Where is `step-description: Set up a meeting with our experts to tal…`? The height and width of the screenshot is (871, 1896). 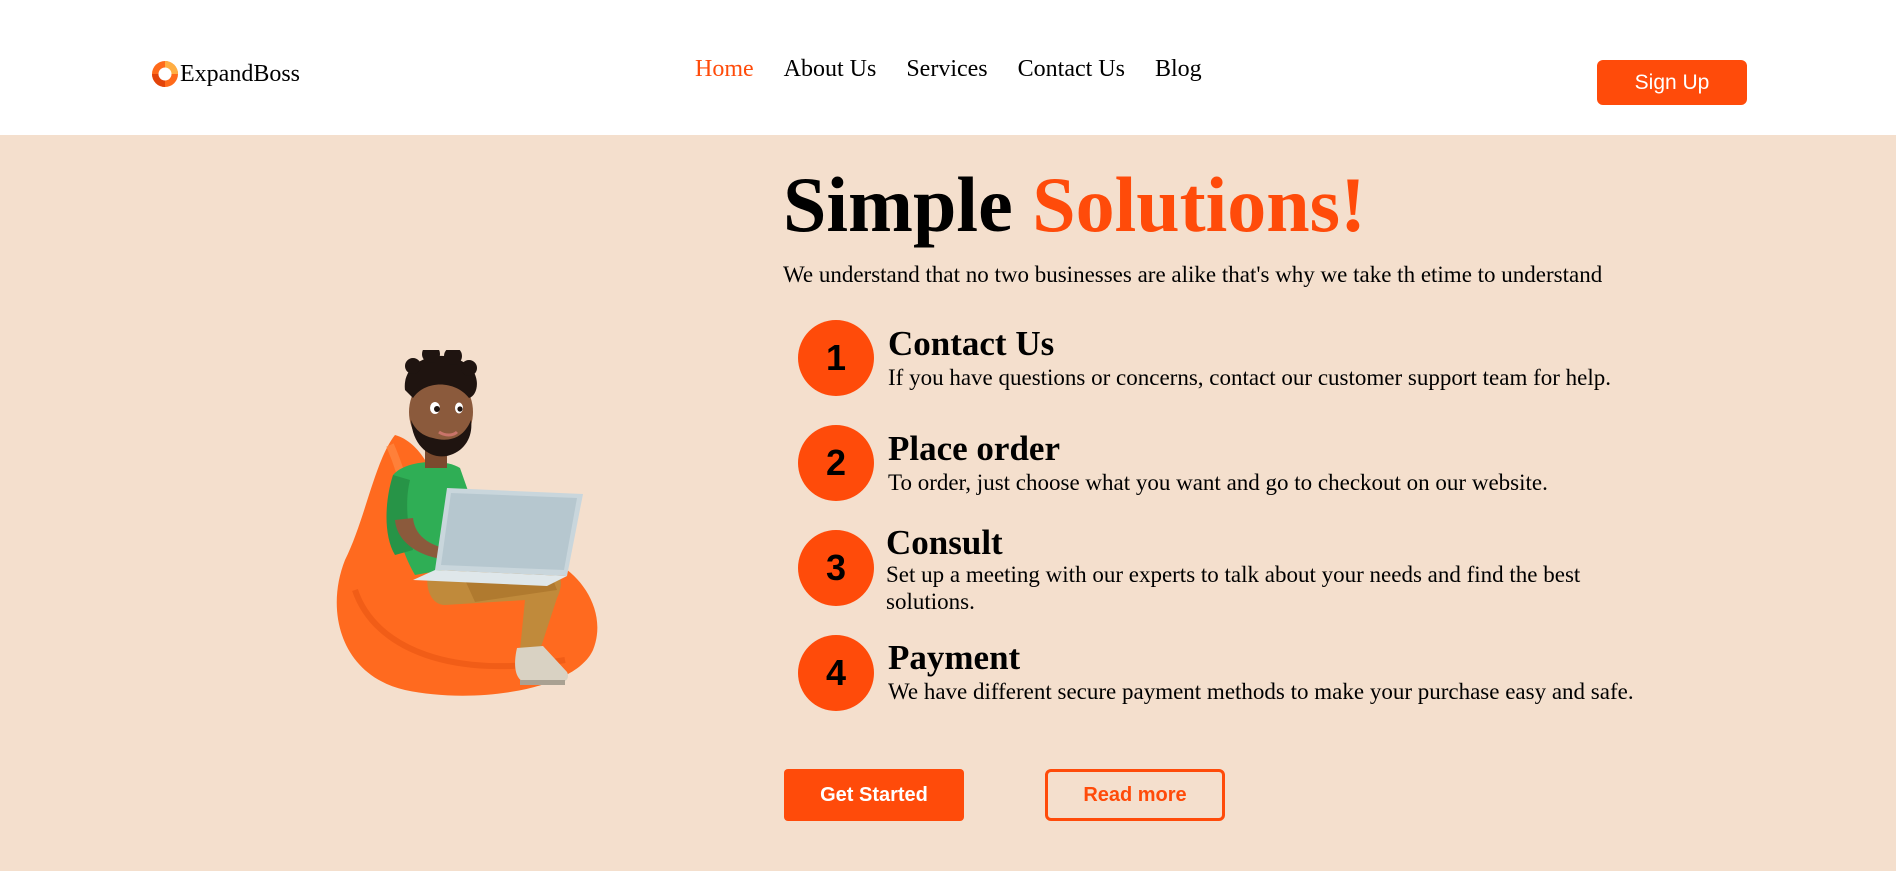
step-description: Set up a meeting with our experts to tal… is located at coordinates (1233, 588).